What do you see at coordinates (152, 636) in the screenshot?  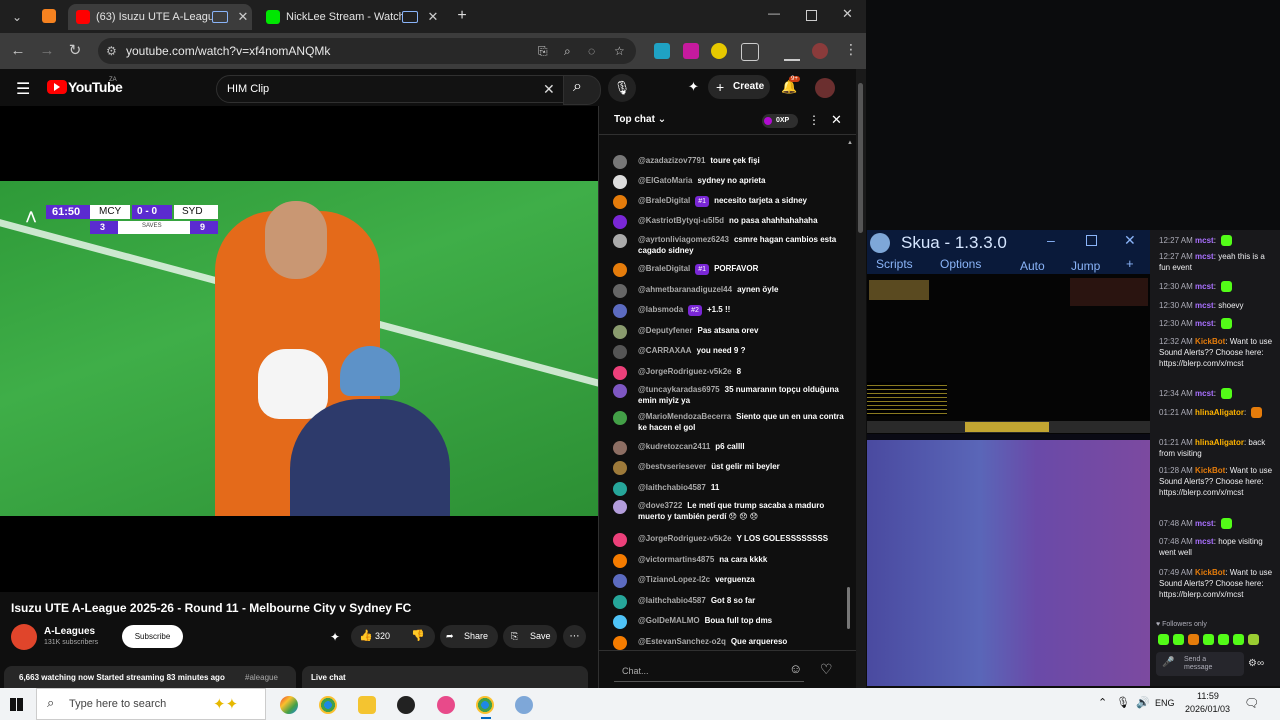 I see `subscribe-button: Subscribe` at bounding box center [152, 636].